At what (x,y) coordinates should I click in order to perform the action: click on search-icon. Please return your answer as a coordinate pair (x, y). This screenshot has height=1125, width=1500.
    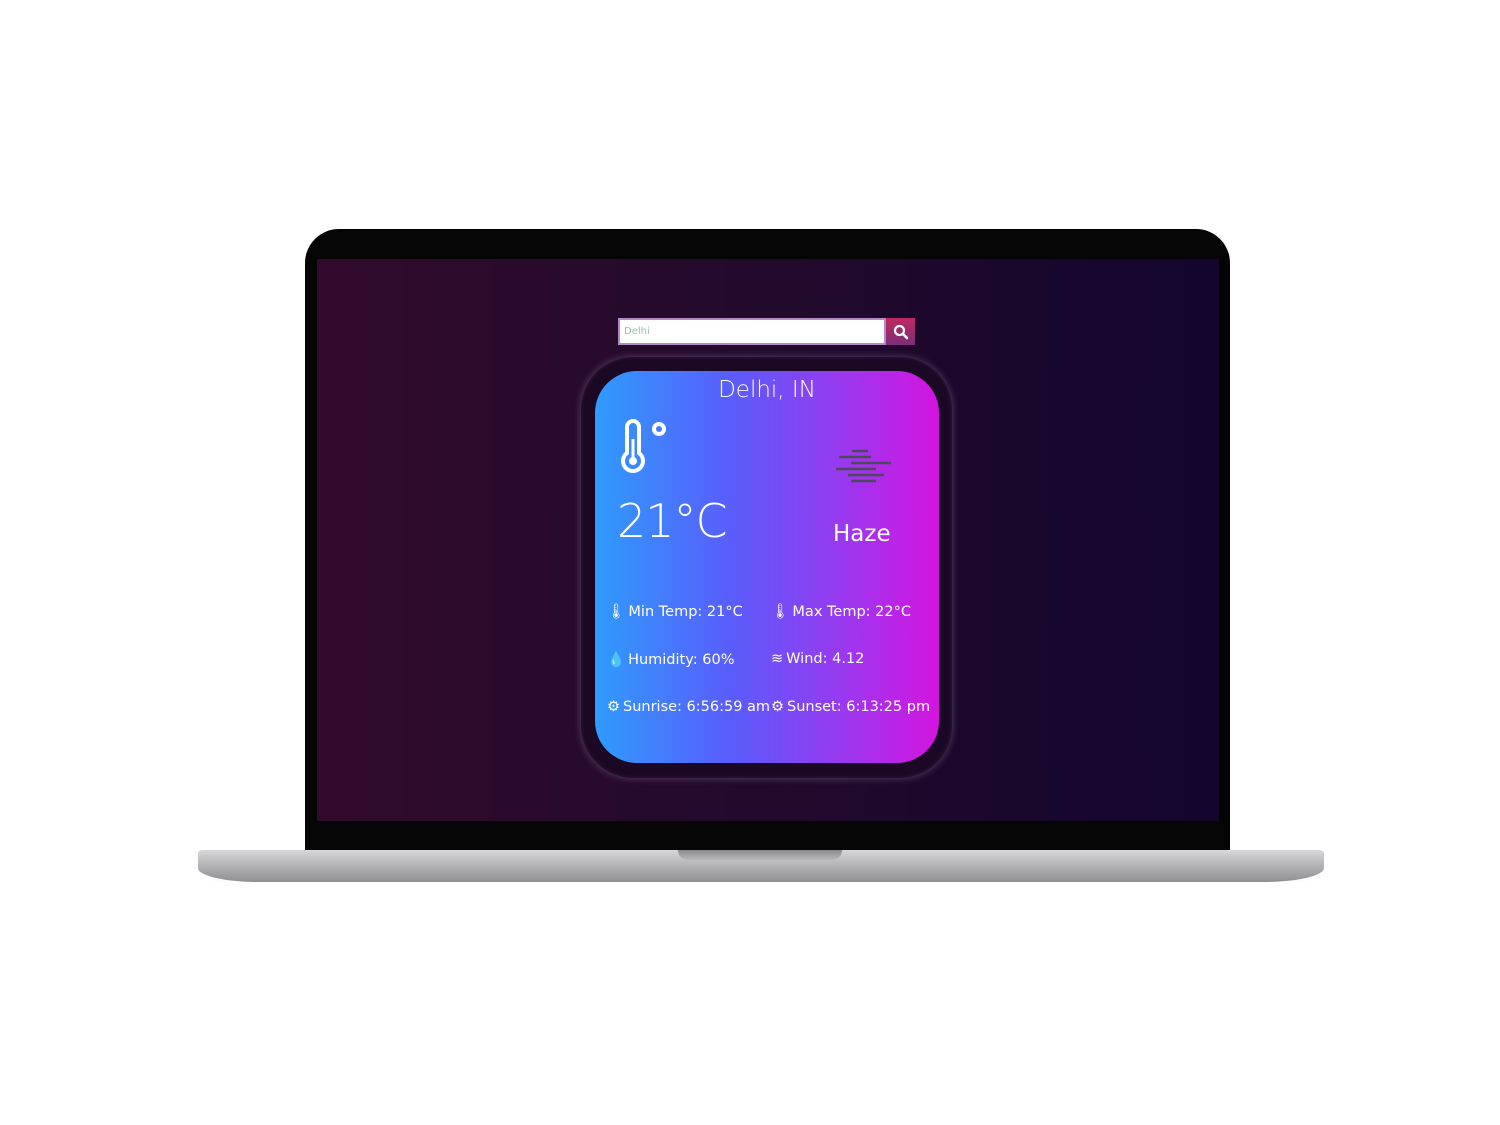
    Looking at the image, I should click on (900, 331).